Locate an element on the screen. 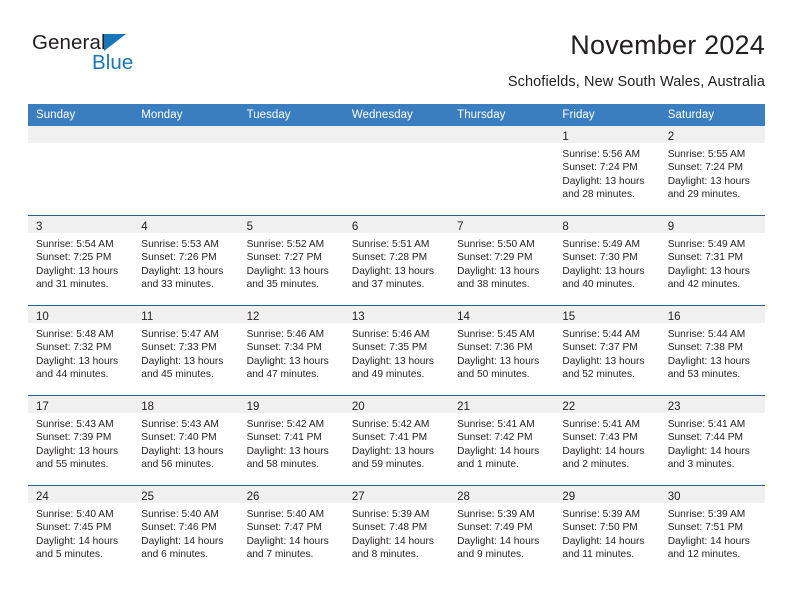 Image resolution: width=792 pixels, height=612 pixels. sunset-text: Sunset: 7:35 PM is located at coordinates (389, 348).